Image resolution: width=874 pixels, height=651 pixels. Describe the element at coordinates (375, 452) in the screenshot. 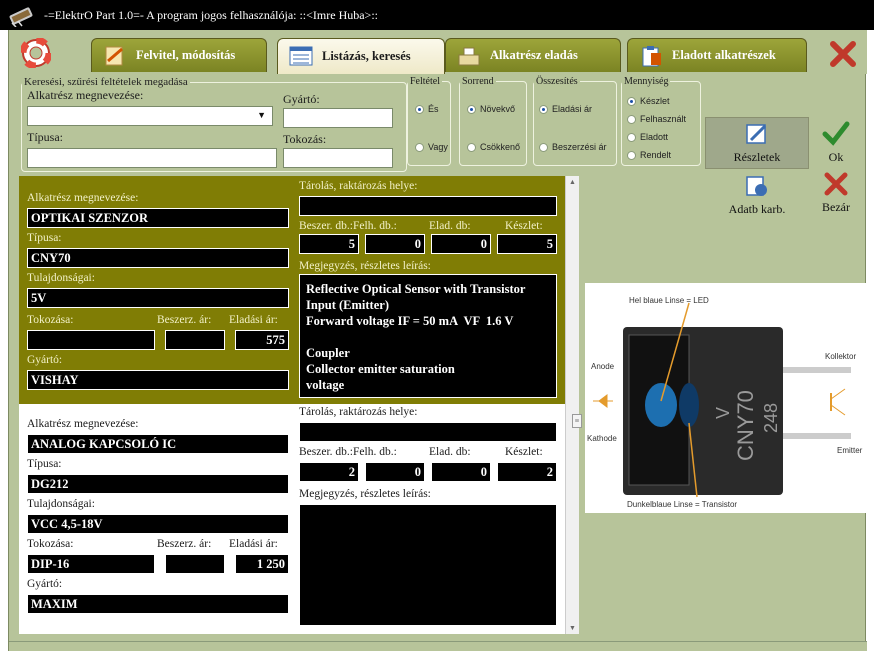

I see `used-qty-label: Felh. db.:` at that location.